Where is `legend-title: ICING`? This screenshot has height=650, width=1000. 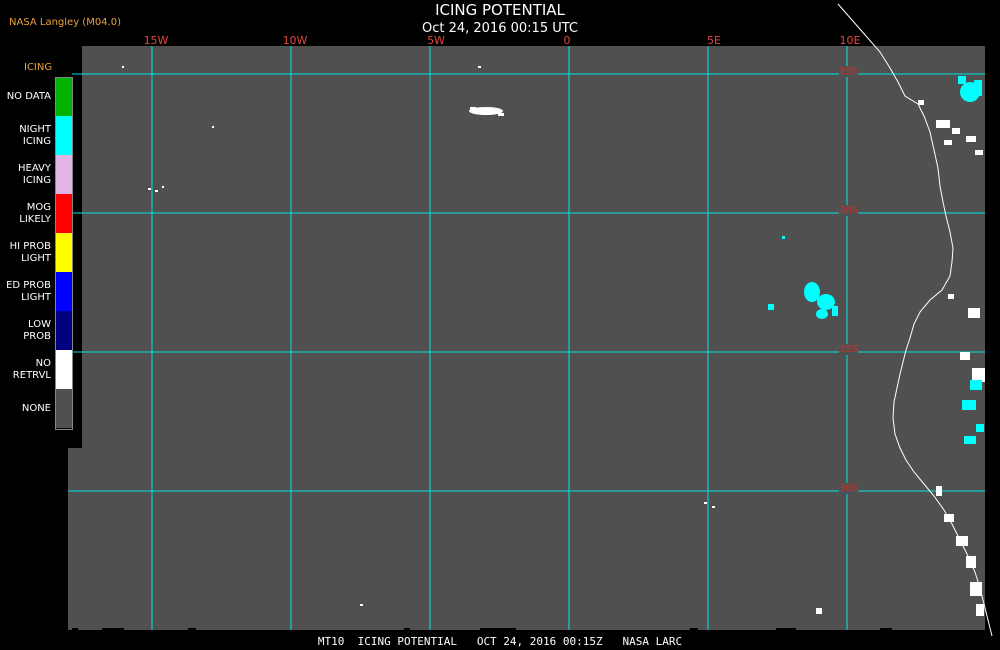
legend-title: ICING is located at coordinates (38, 67).